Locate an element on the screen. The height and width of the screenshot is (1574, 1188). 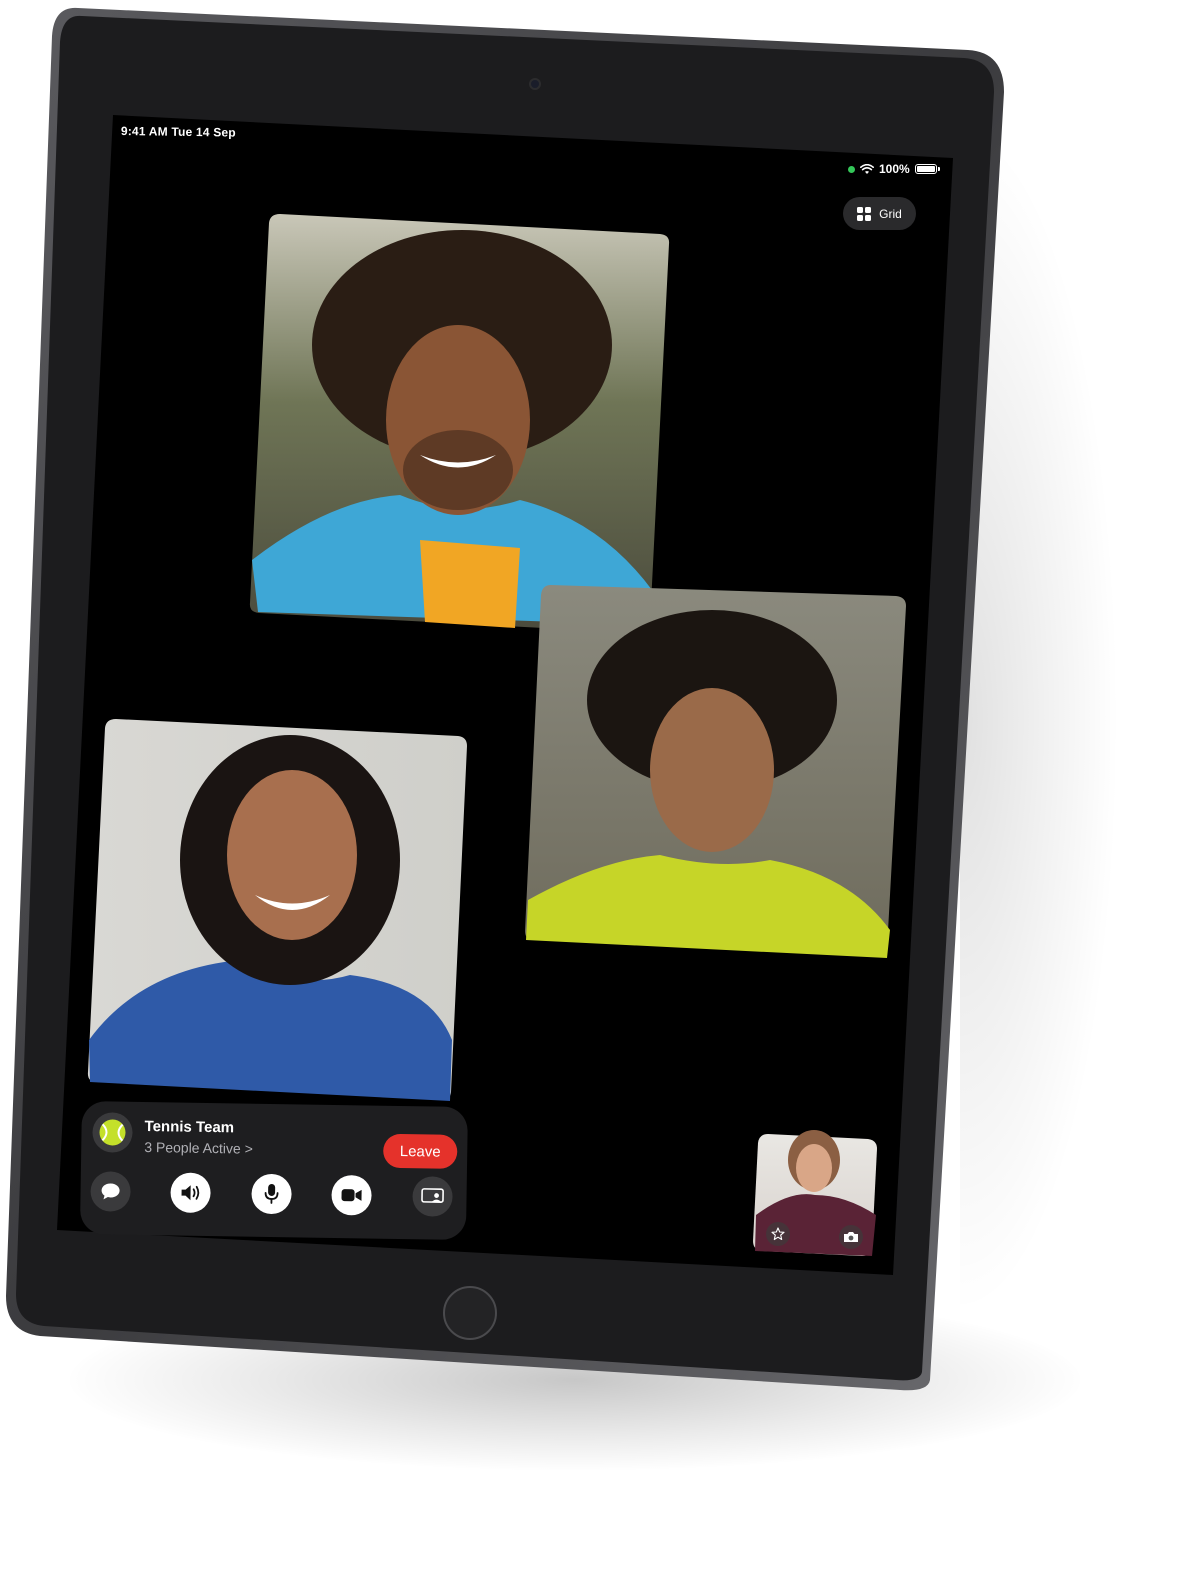
speaker-button is located at coordinates (190, 1193).